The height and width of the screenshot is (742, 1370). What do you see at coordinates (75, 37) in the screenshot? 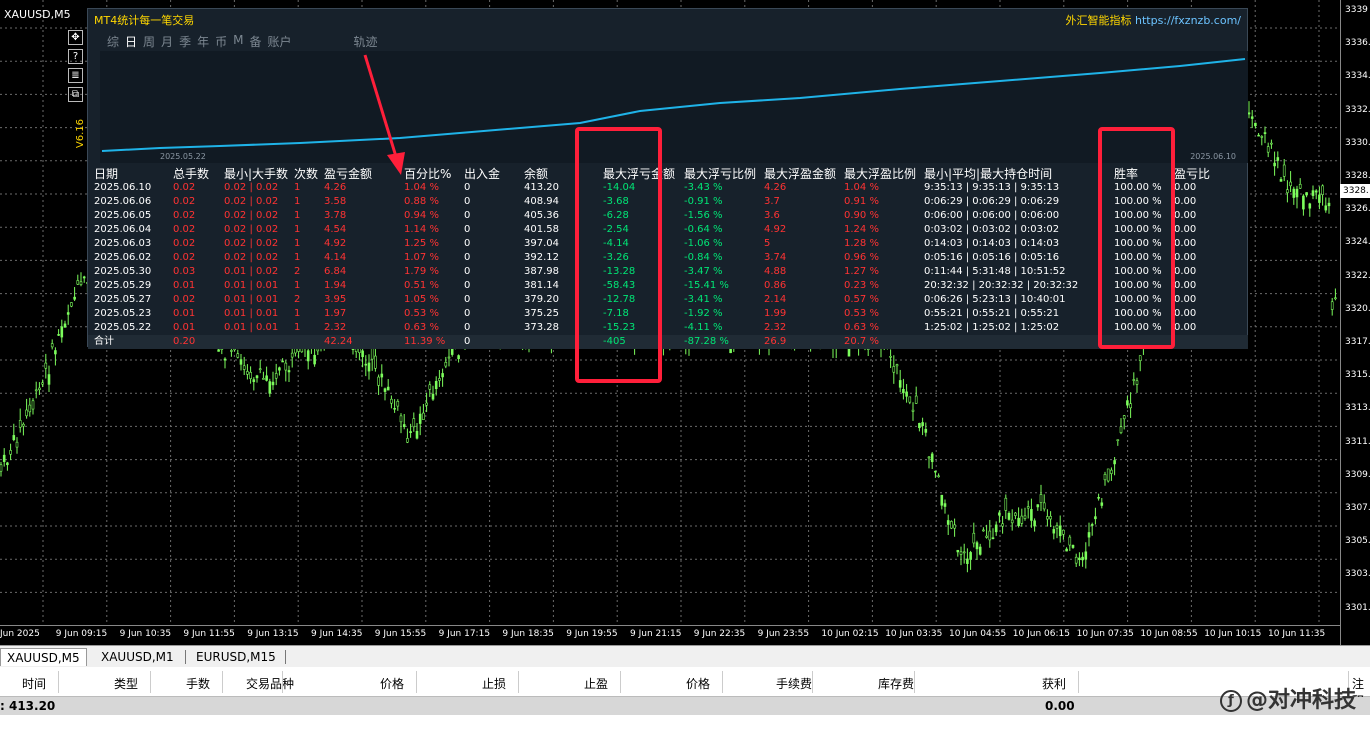
I see `move-icon: ✥` at bounding box center [75, 37].